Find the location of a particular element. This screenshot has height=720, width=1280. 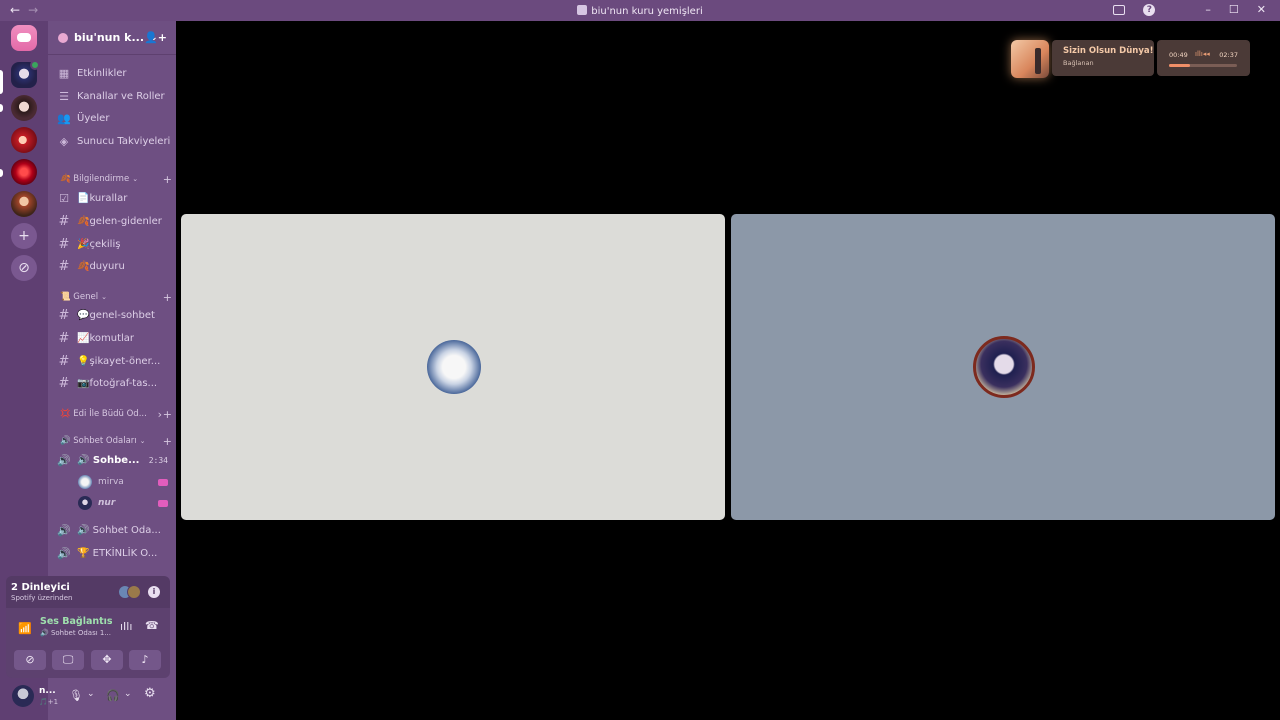

channel-kurallar: ☑ 📄kurallar is located at coordinates (115, 198).